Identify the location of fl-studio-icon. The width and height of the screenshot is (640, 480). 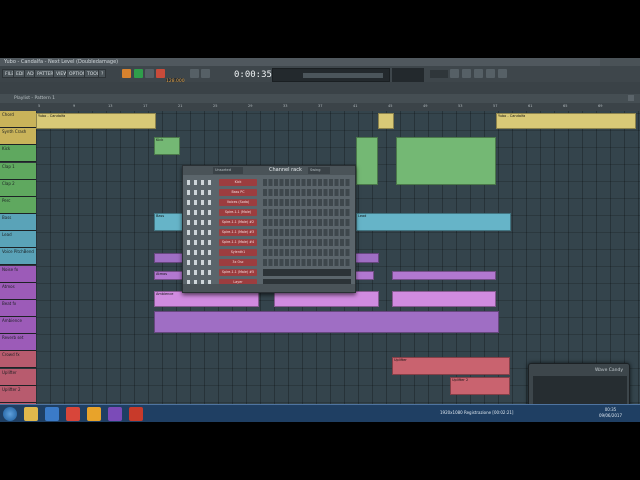
(94, 414).